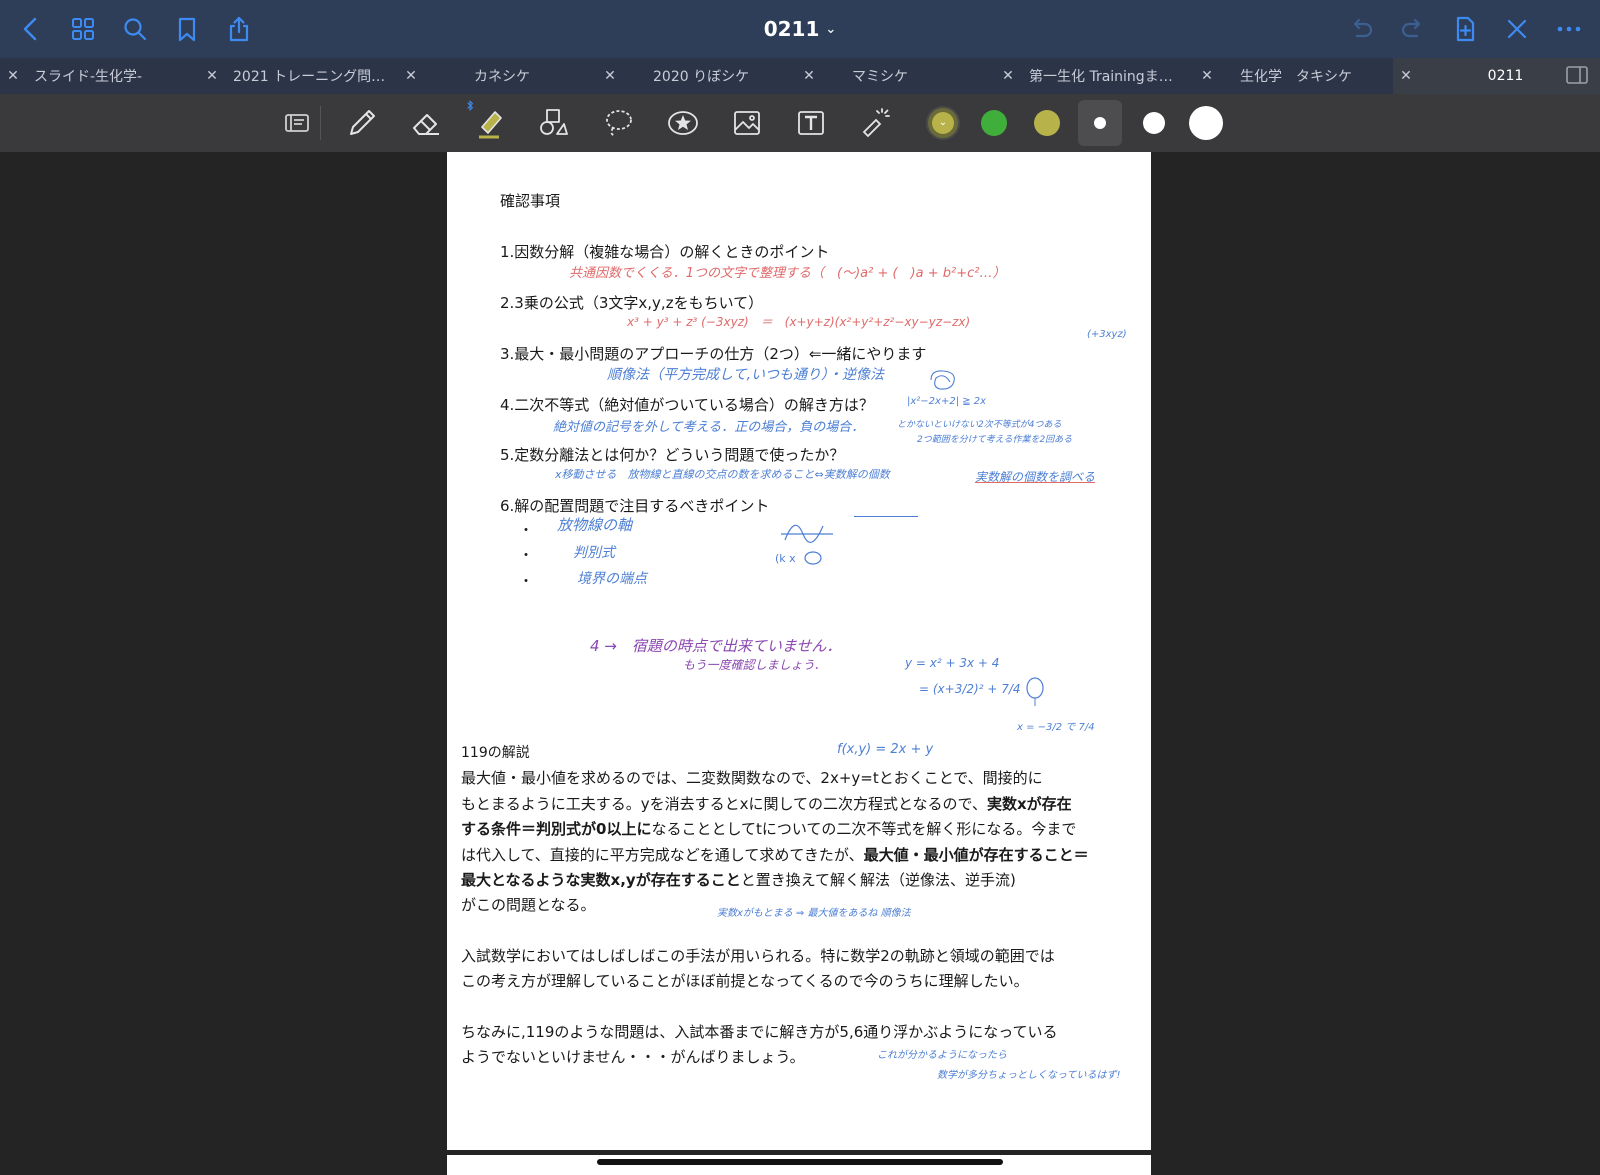 This screenshot has width=1600, height=1175. I want to click on redo-button, so click(1413, 29).